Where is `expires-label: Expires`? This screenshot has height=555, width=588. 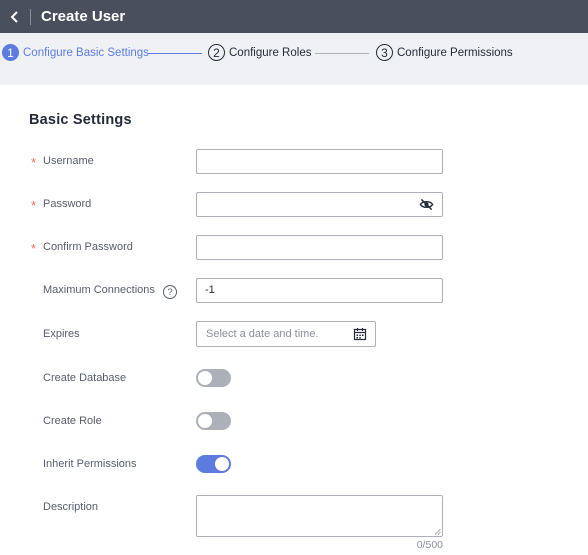 expires-label: Expires is located at coordinates (61, 334).